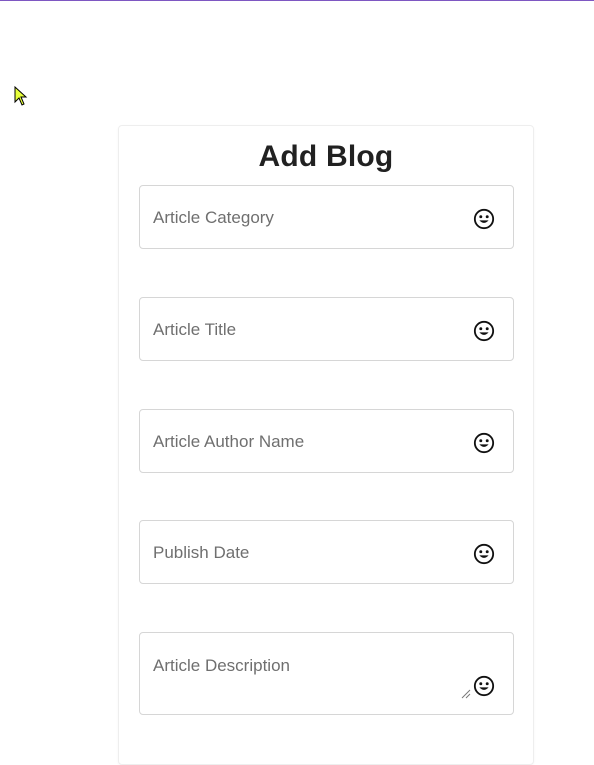  Describe the element at coordinates (229, 441) in the screenshot. I see `article-author-name-placeholder: Article Author Name` at that location.